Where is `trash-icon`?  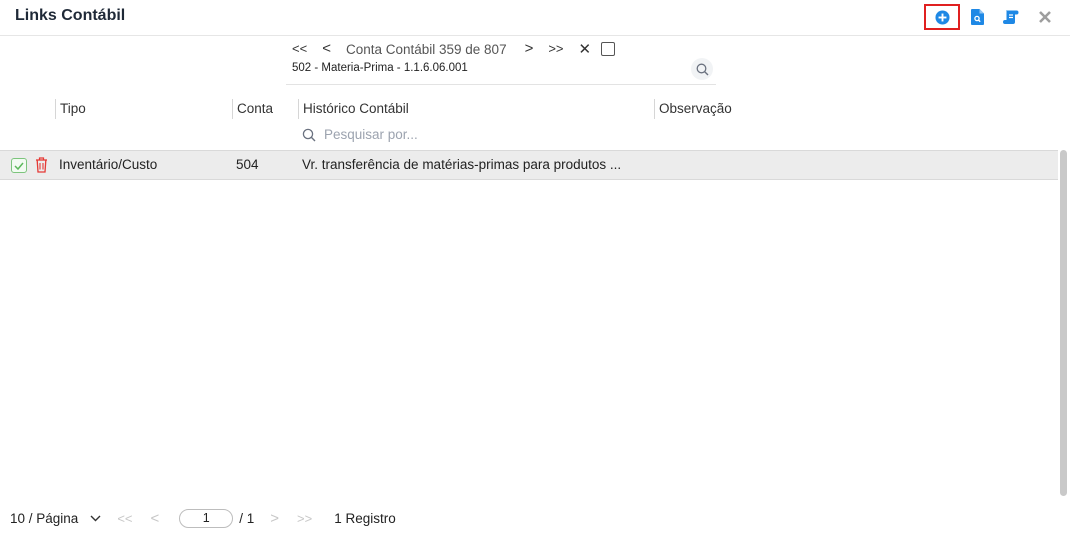 trash-icon is located at coordinates (41, 165).